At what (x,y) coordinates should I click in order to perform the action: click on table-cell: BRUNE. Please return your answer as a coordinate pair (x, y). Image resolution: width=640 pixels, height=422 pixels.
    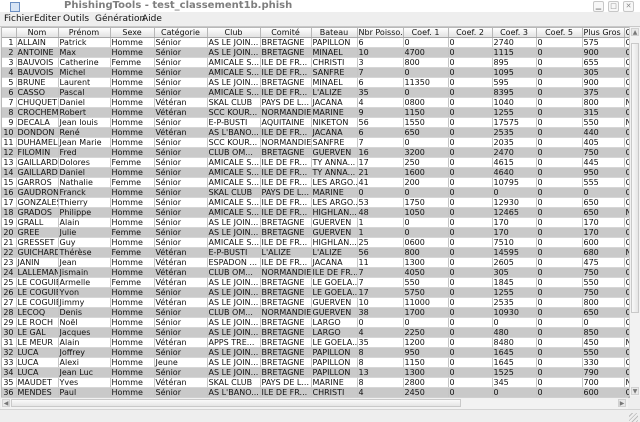
    Looking at the image, I should click on (37, 82).